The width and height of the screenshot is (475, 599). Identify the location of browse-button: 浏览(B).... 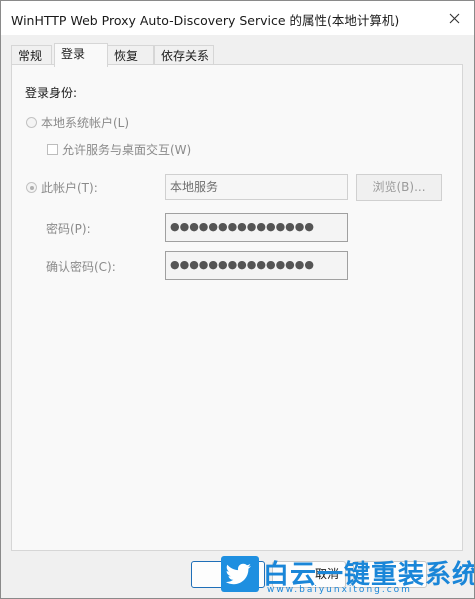
(399, 187).